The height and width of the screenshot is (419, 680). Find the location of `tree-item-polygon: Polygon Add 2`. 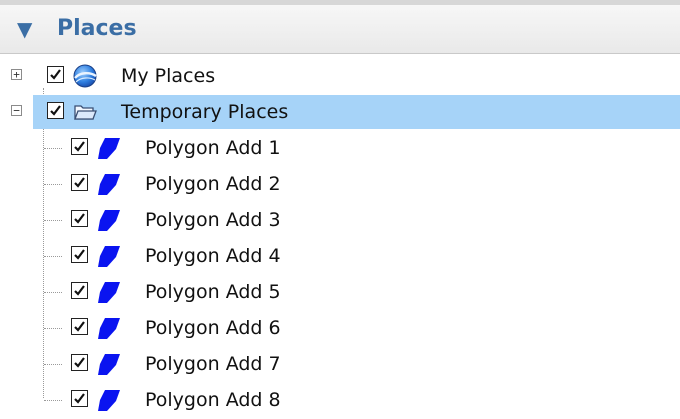

tree-item-polygon: Polygon Add 2 is located at coordinates (340, 184).